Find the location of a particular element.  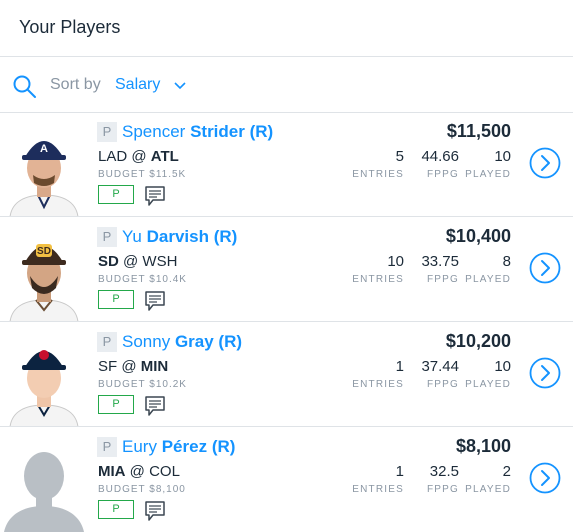

budget-text: BUDGET $8,100 is located at coordinates (142, 489).